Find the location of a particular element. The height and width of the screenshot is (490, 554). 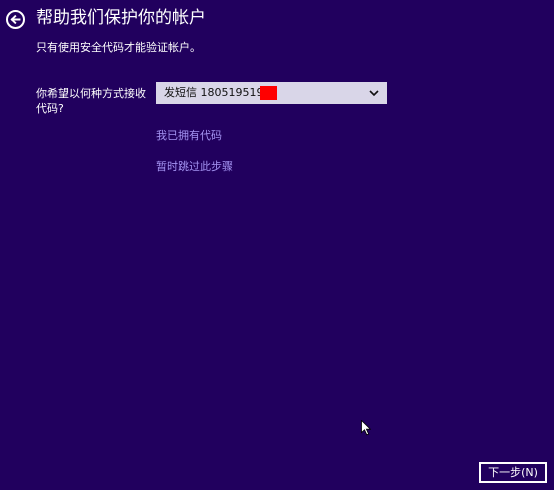

back-button is located at coordinates (15, 19).